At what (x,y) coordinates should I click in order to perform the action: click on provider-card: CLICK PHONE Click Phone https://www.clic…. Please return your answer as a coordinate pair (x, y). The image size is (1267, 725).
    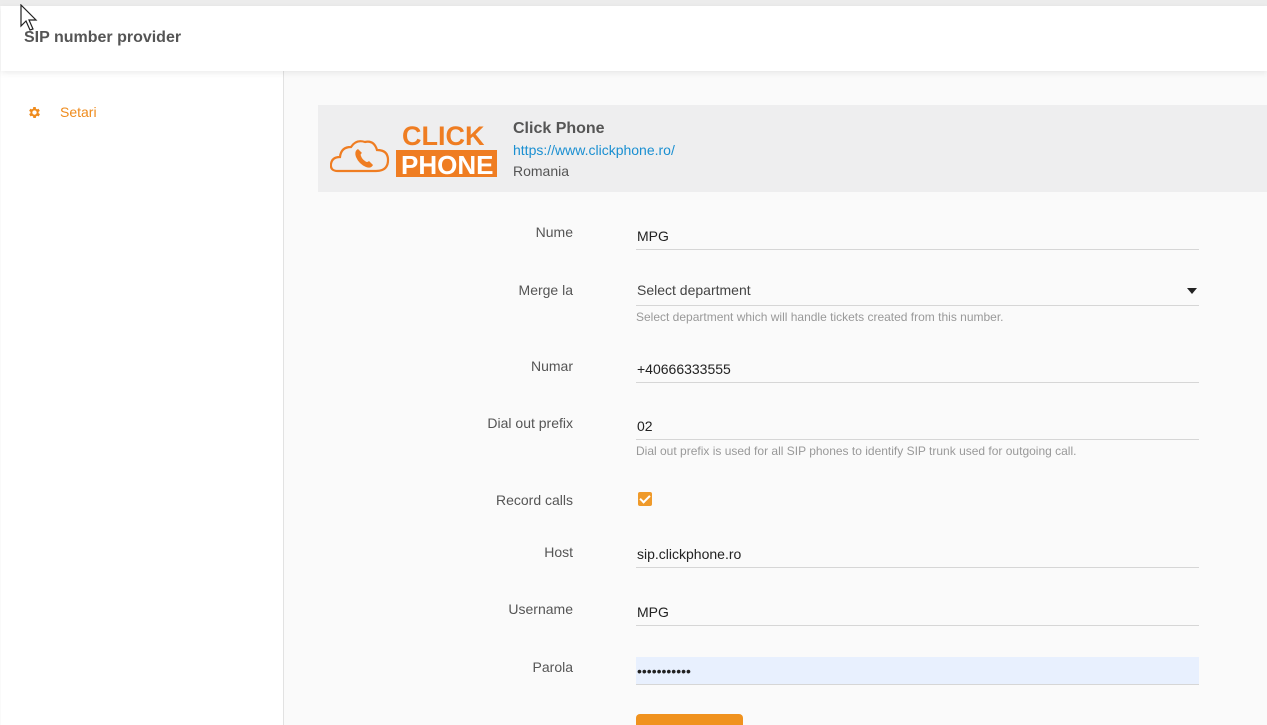
    Looking at the image, I should click on (792, 148).